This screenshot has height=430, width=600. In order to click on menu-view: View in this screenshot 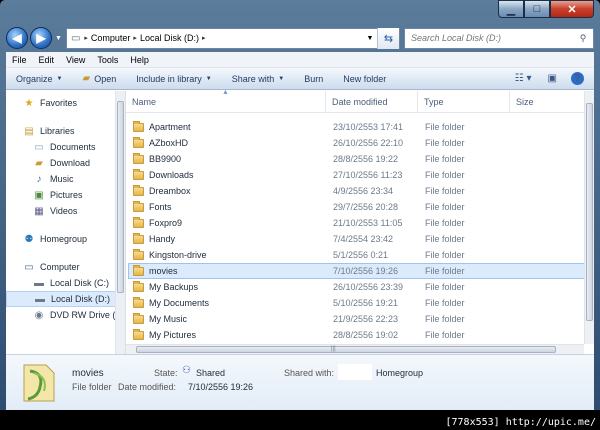, I will do `click(75, 60)`.